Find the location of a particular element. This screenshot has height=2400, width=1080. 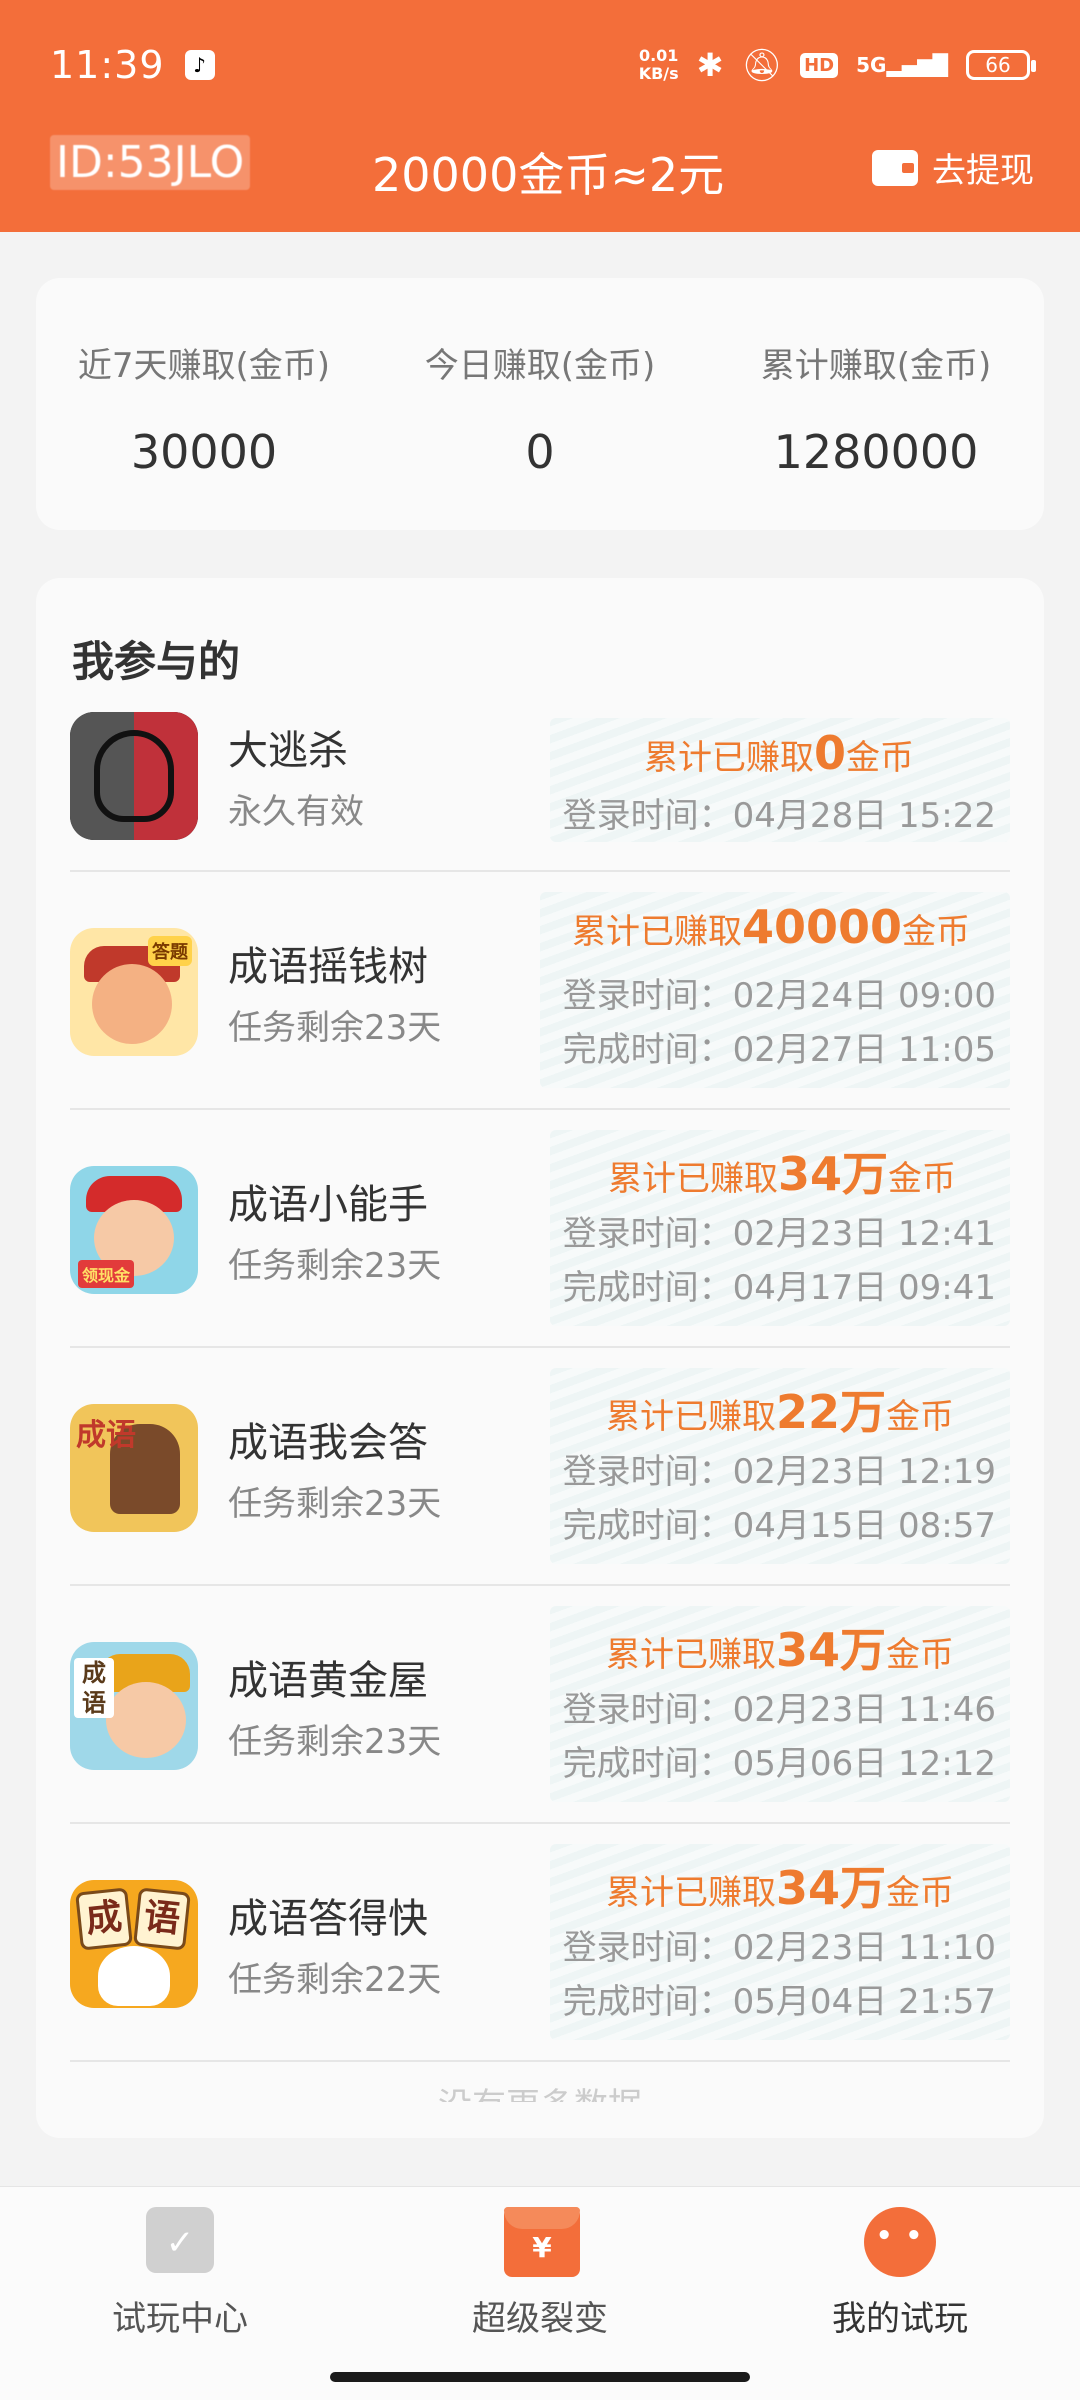

game-name: 成语答得快 is located at coordinates (328, 1919).